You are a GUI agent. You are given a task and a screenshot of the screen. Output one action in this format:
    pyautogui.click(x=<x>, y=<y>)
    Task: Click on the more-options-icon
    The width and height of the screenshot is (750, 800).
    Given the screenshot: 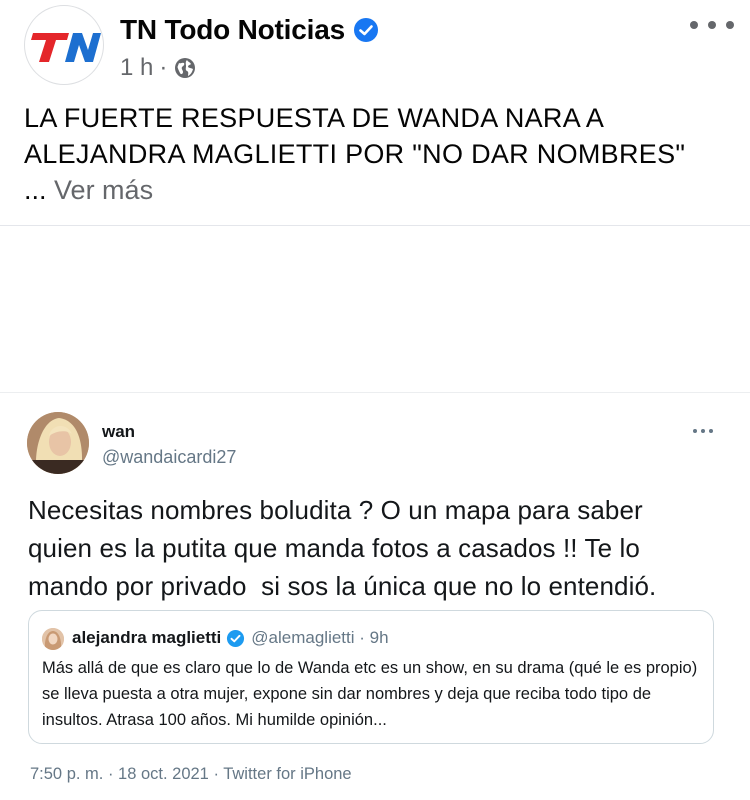 What is the action you would take?
    pyautogui.click(x=712, y=25)
    